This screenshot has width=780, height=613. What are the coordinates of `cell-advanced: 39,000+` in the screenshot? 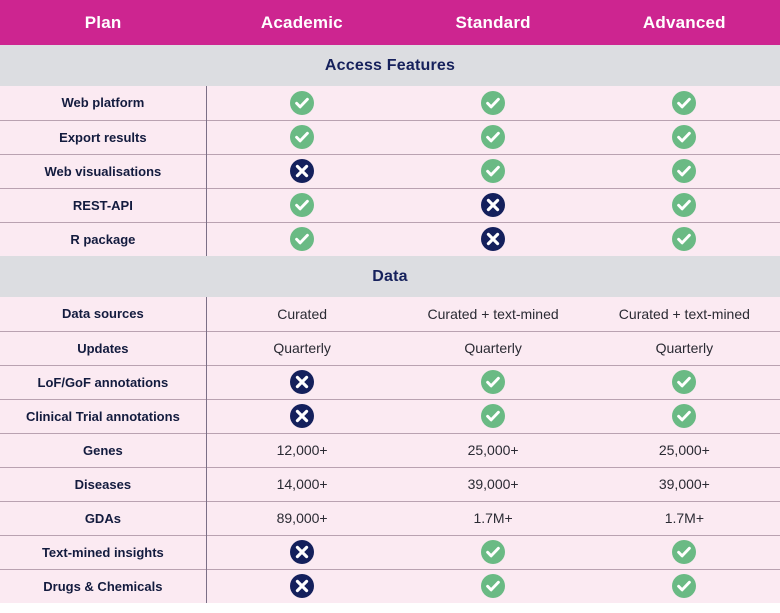 It's located at (684, 483).